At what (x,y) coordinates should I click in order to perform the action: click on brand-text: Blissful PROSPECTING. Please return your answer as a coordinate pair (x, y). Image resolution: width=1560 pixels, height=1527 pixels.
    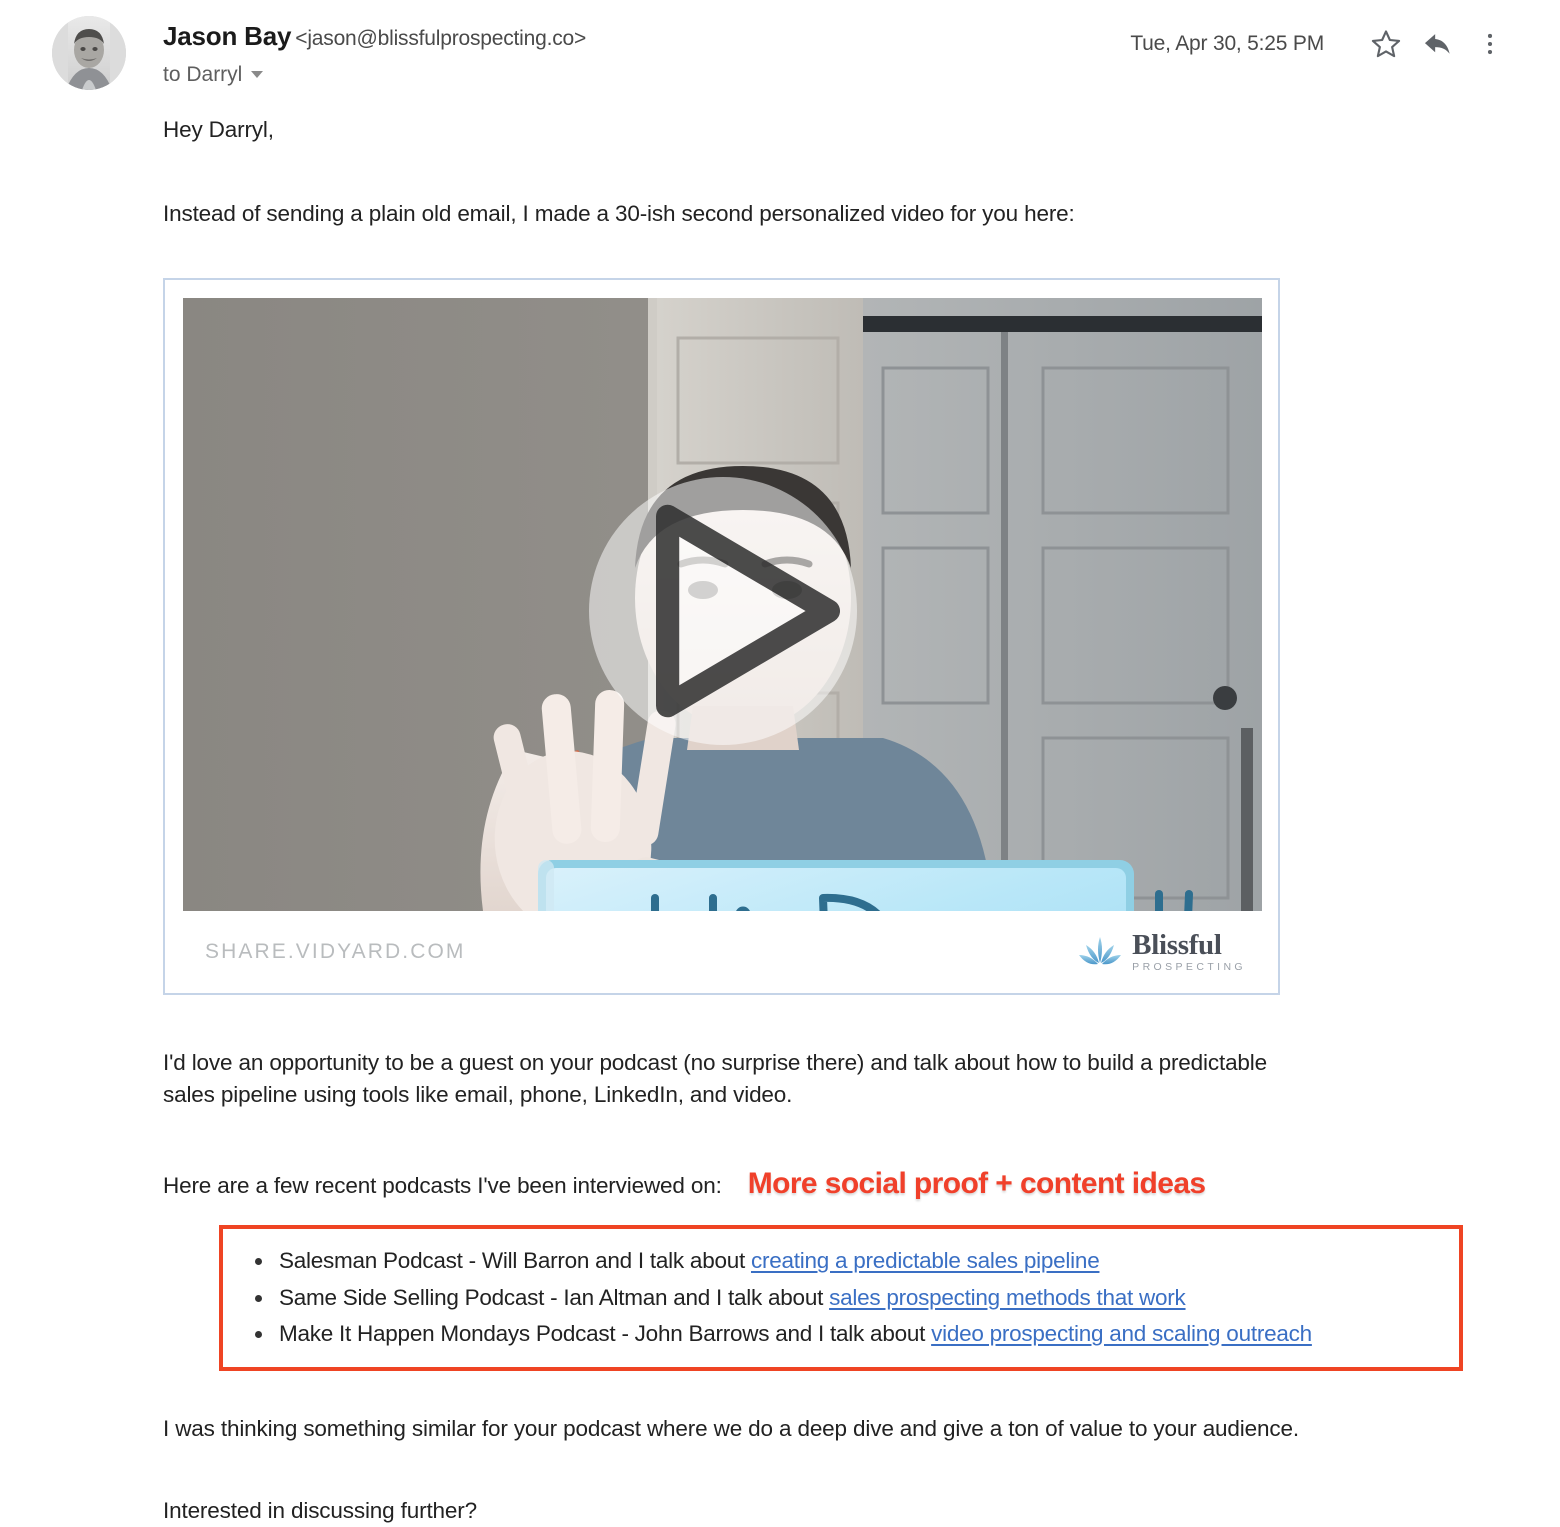
    Looking at the image, I should click on (1189, 952).